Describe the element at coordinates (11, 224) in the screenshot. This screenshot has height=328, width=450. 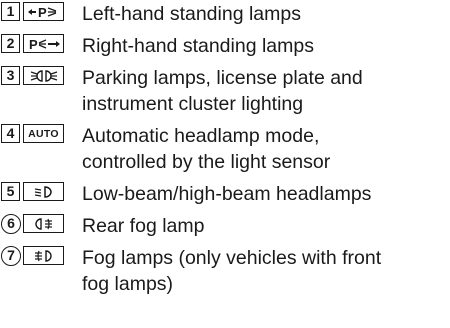
I see `item-number: 6` at that location.